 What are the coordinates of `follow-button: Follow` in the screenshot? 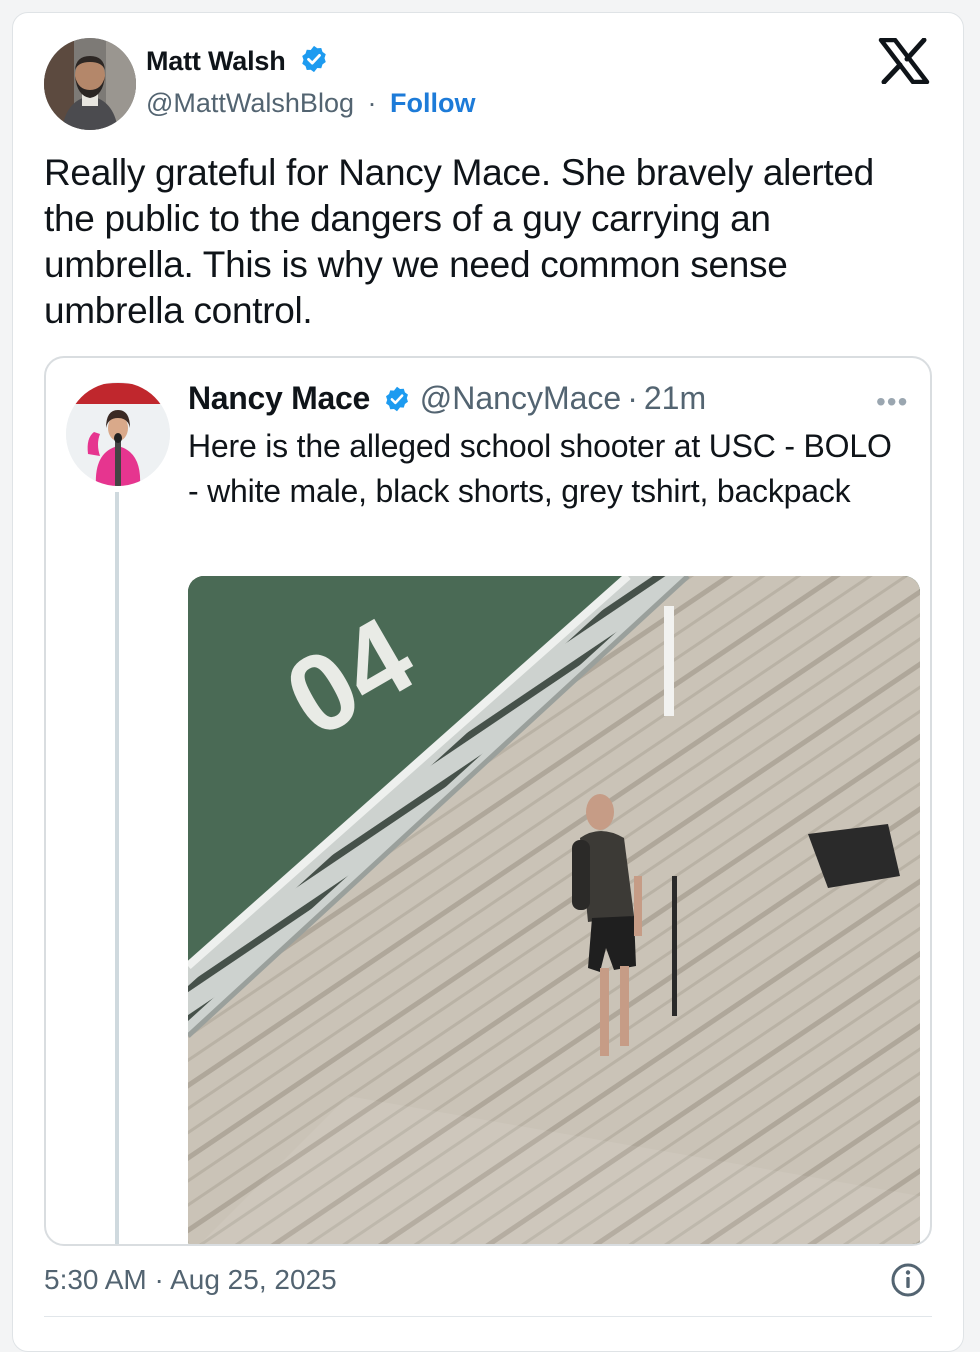 It's located at (432, 103).